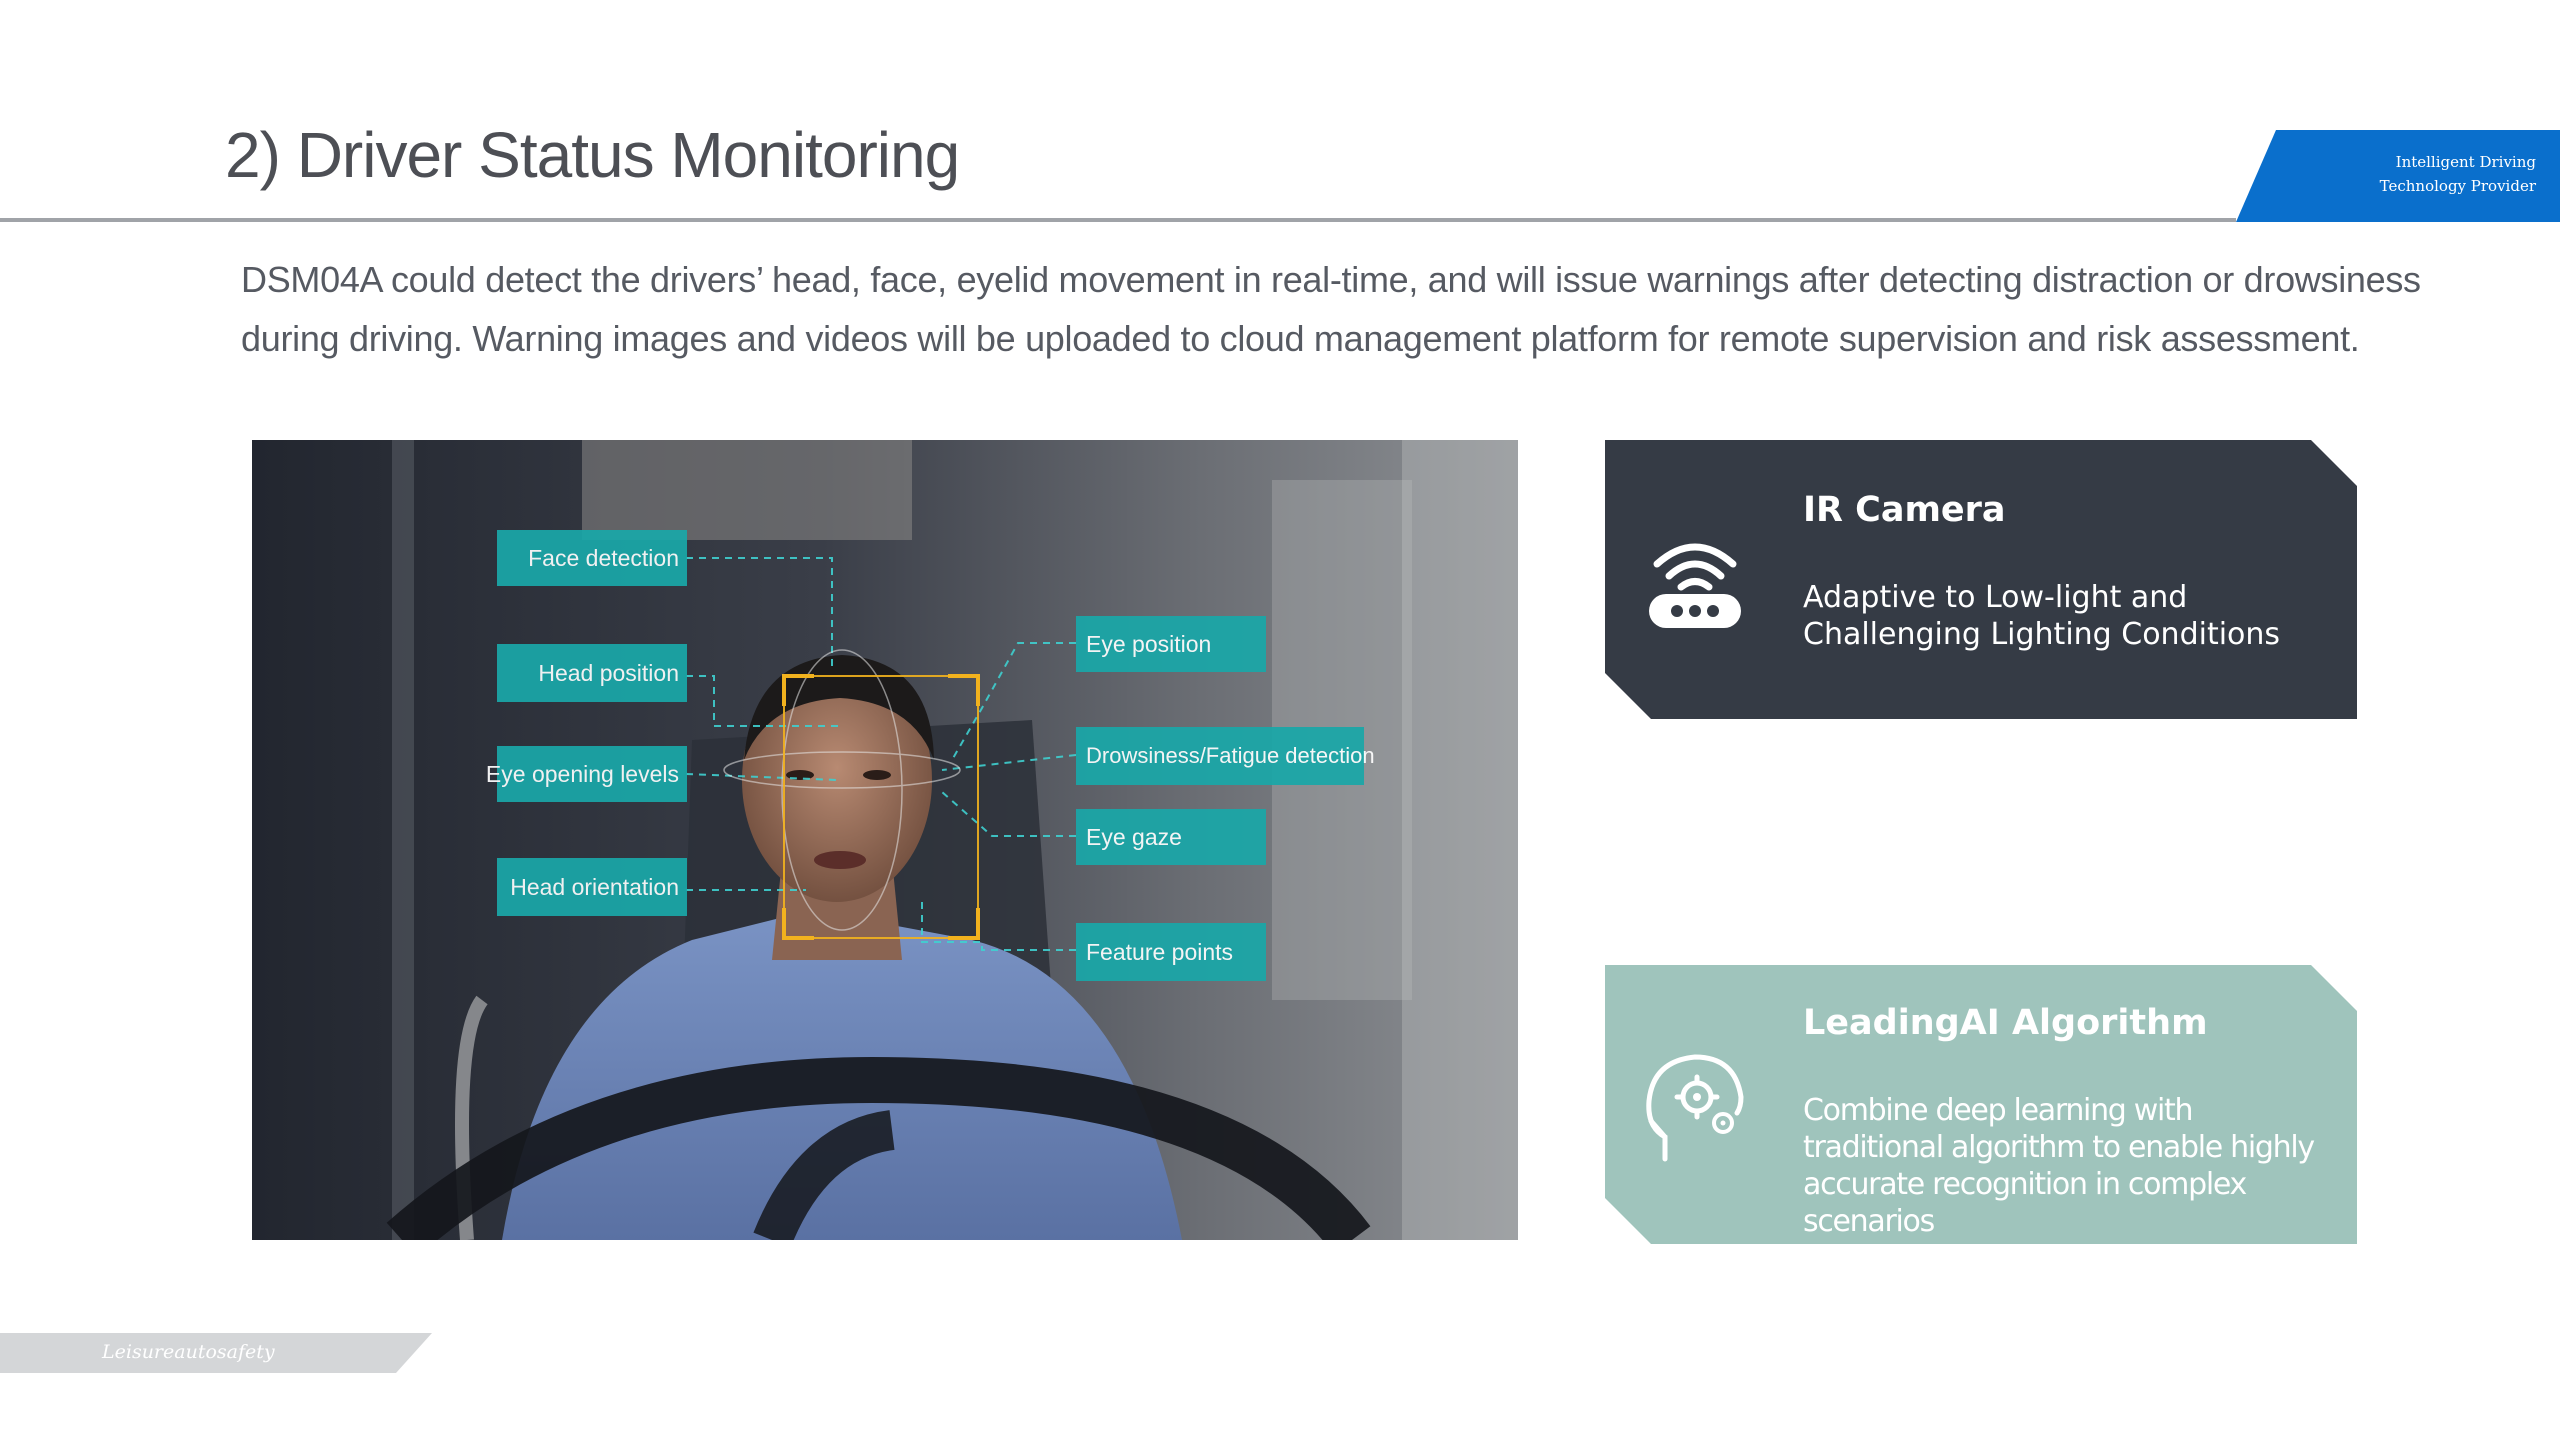 Image resolution: width=2560 pixels, height=1440 pixels. Describe the element at coordinates (2465, 162) in the screenshot. I see `brand-line-1: Intelligent Driving` at that location.